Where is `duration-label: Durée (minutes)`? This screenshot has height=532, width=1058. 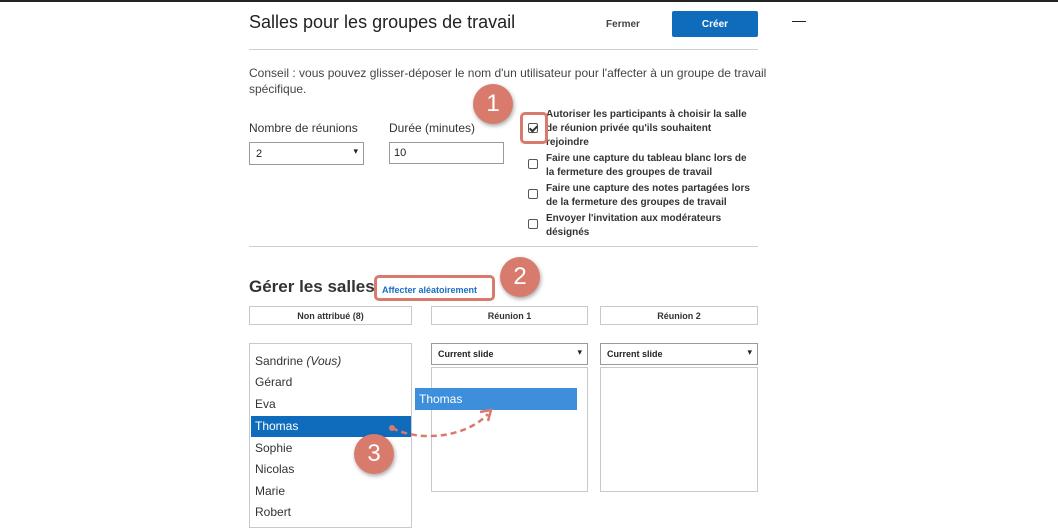 duration-label: Durée (minutes) is located at coordinates (432, 128).